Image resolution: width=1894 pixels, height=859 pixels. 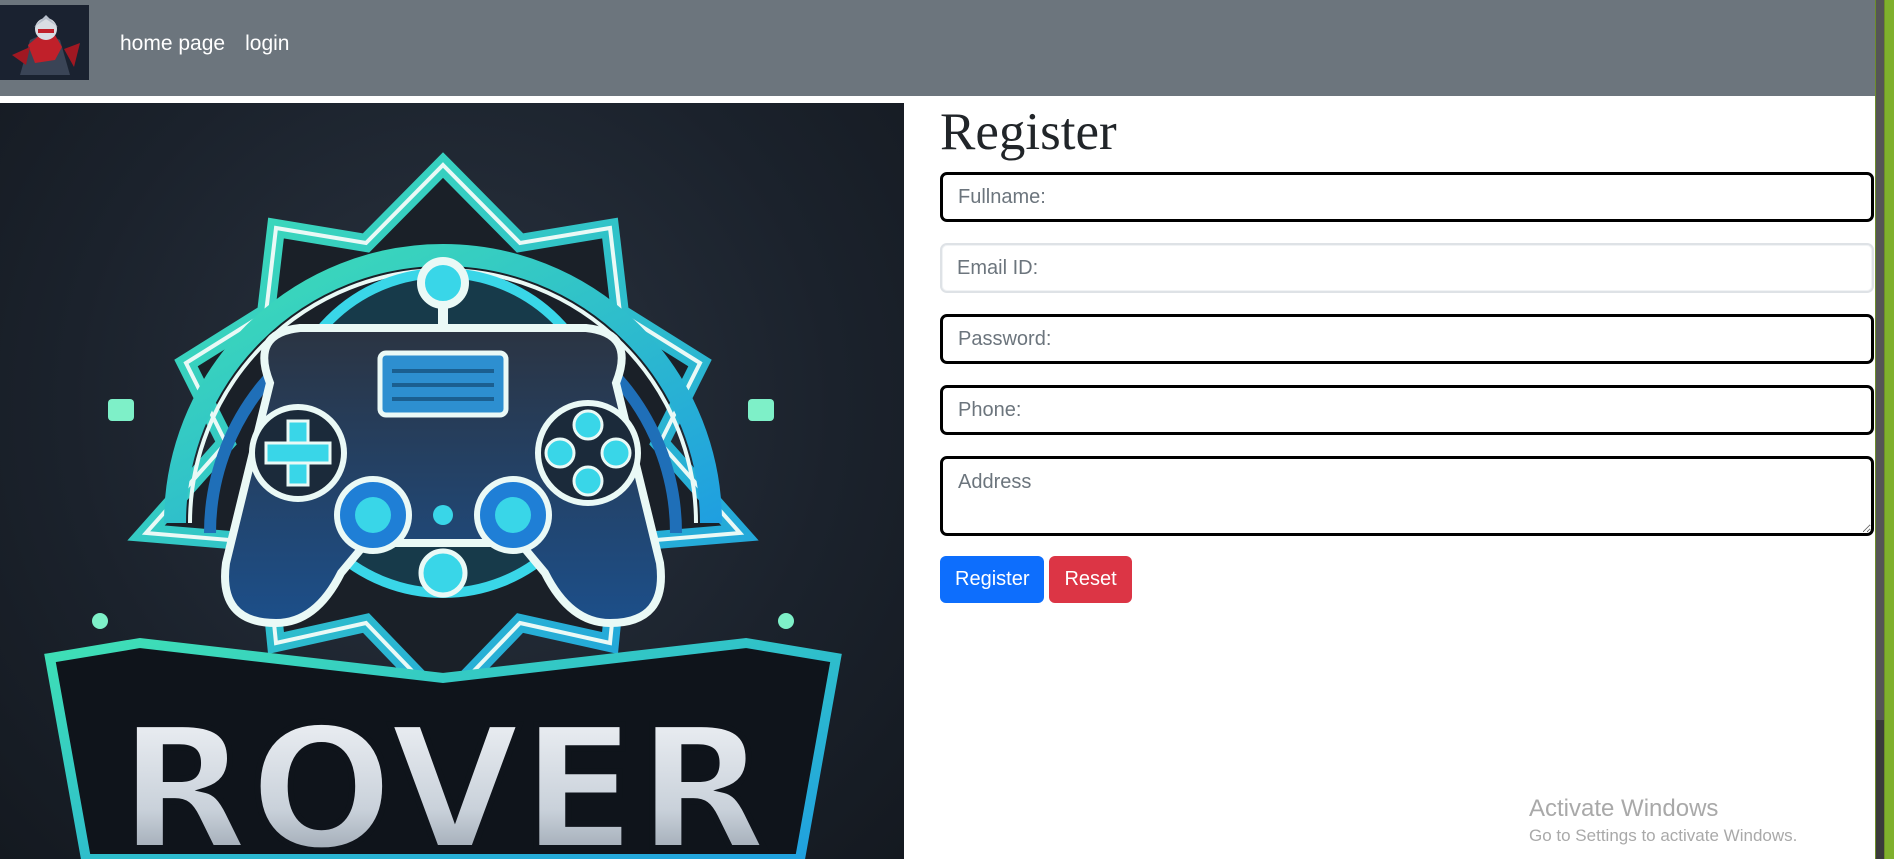 I want to click on password-field, so click(x=1407, y=339).